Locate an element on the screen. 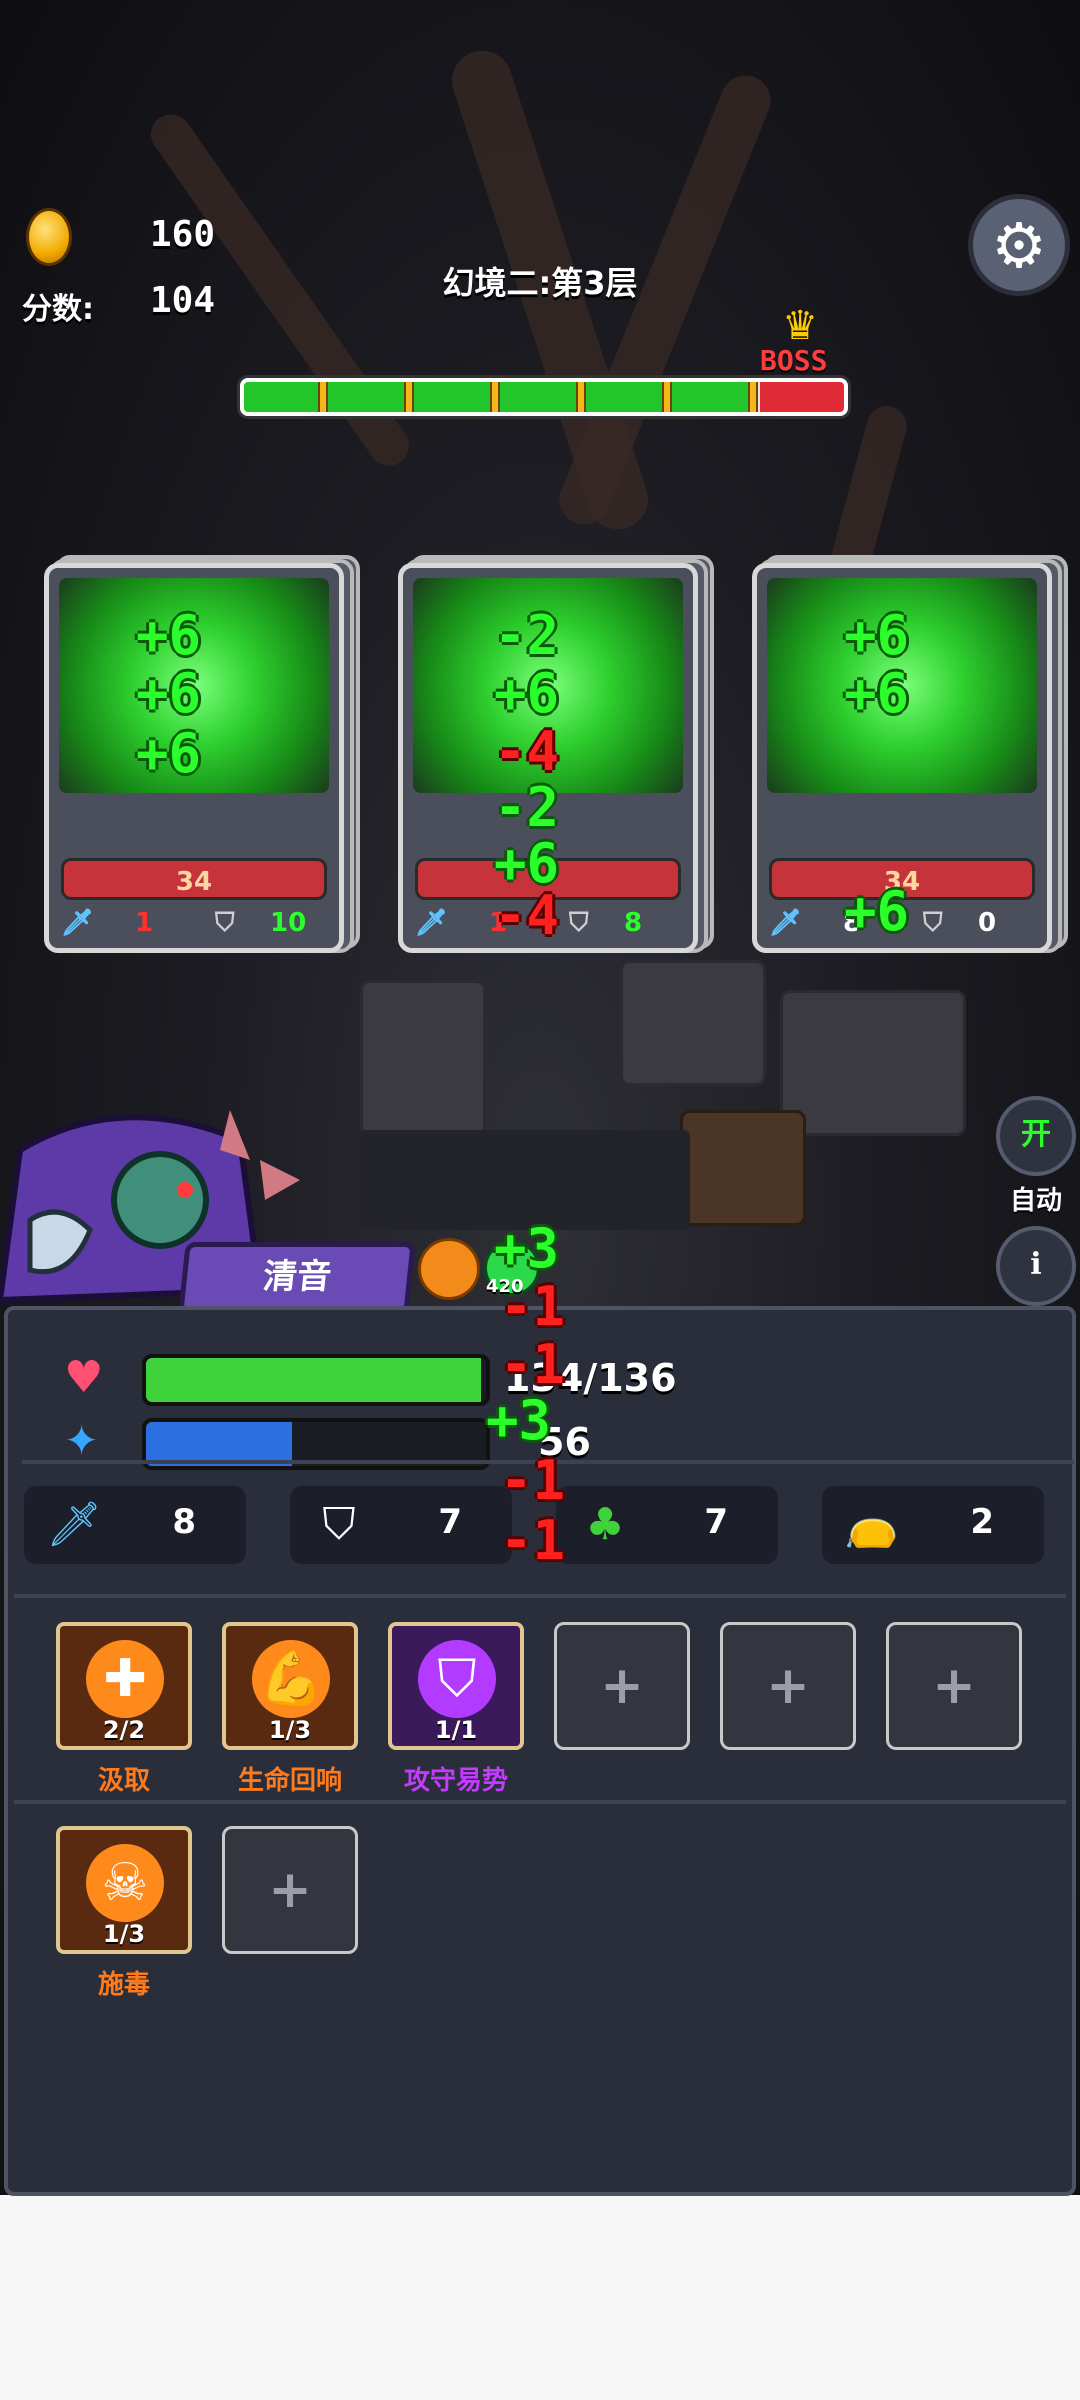  card-defense: 10 is located at coordinates (288, 923).